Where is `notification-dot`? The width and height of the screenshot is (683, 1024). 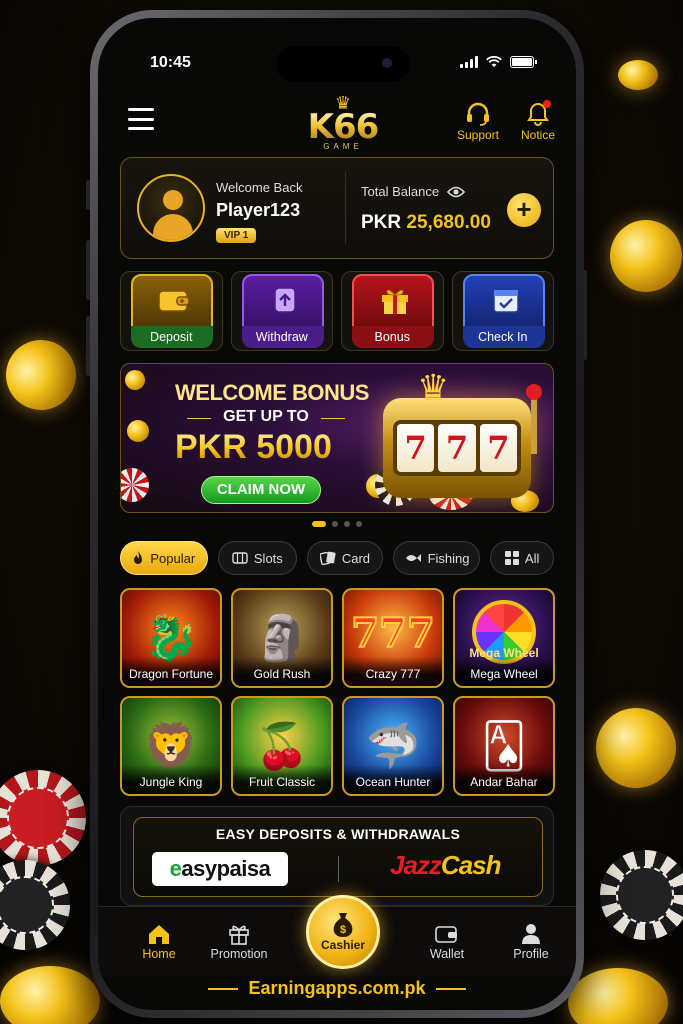
notification-dot is located at coordinates (547, 104).